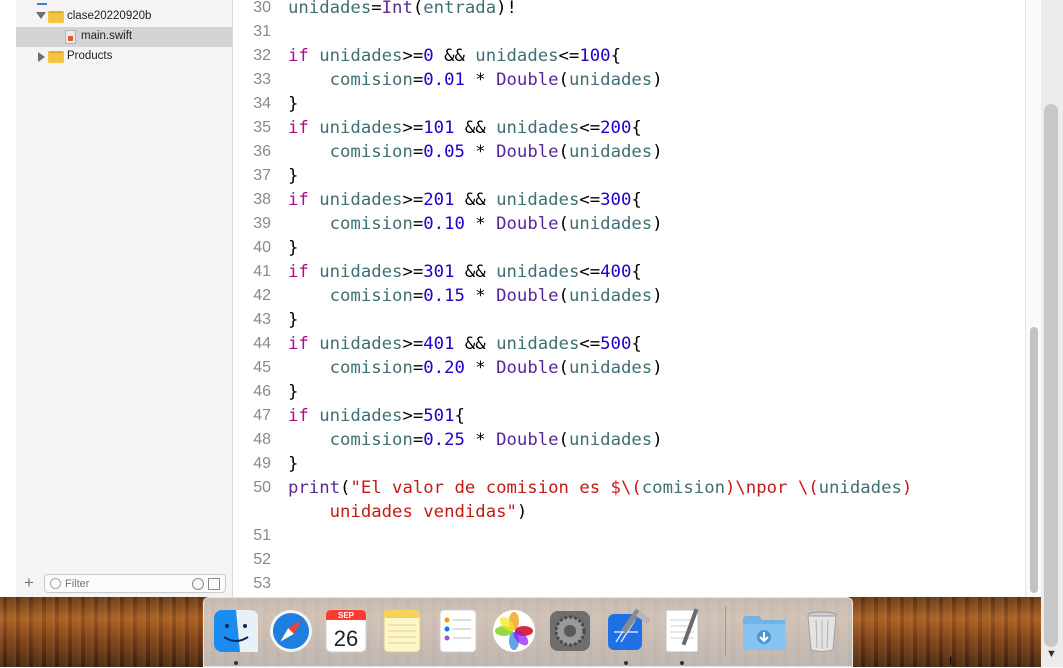 Image resolution: width=1063 pixels, height=668 pixels. I want to click on safari-icon, so click(291, 631).